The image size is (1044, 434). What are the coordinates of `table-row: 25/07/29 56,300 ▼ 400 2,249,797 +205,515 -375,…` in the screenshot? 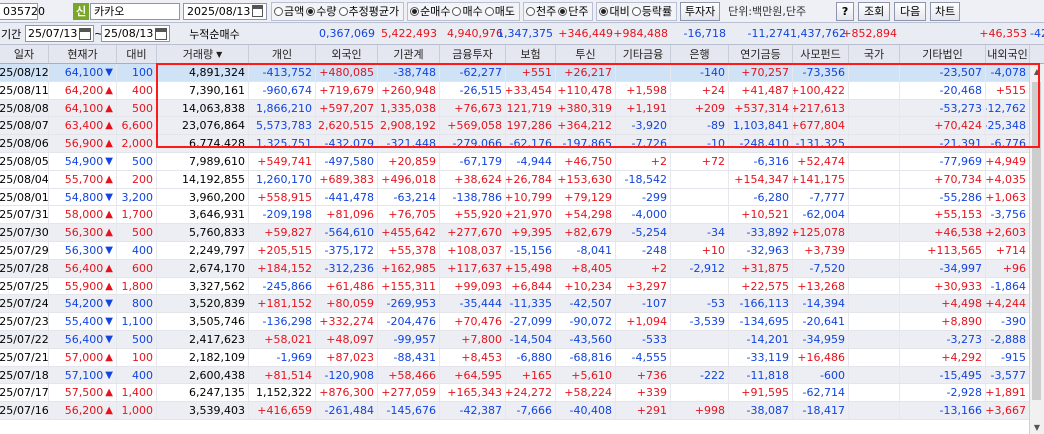 It's located at (515, 250).